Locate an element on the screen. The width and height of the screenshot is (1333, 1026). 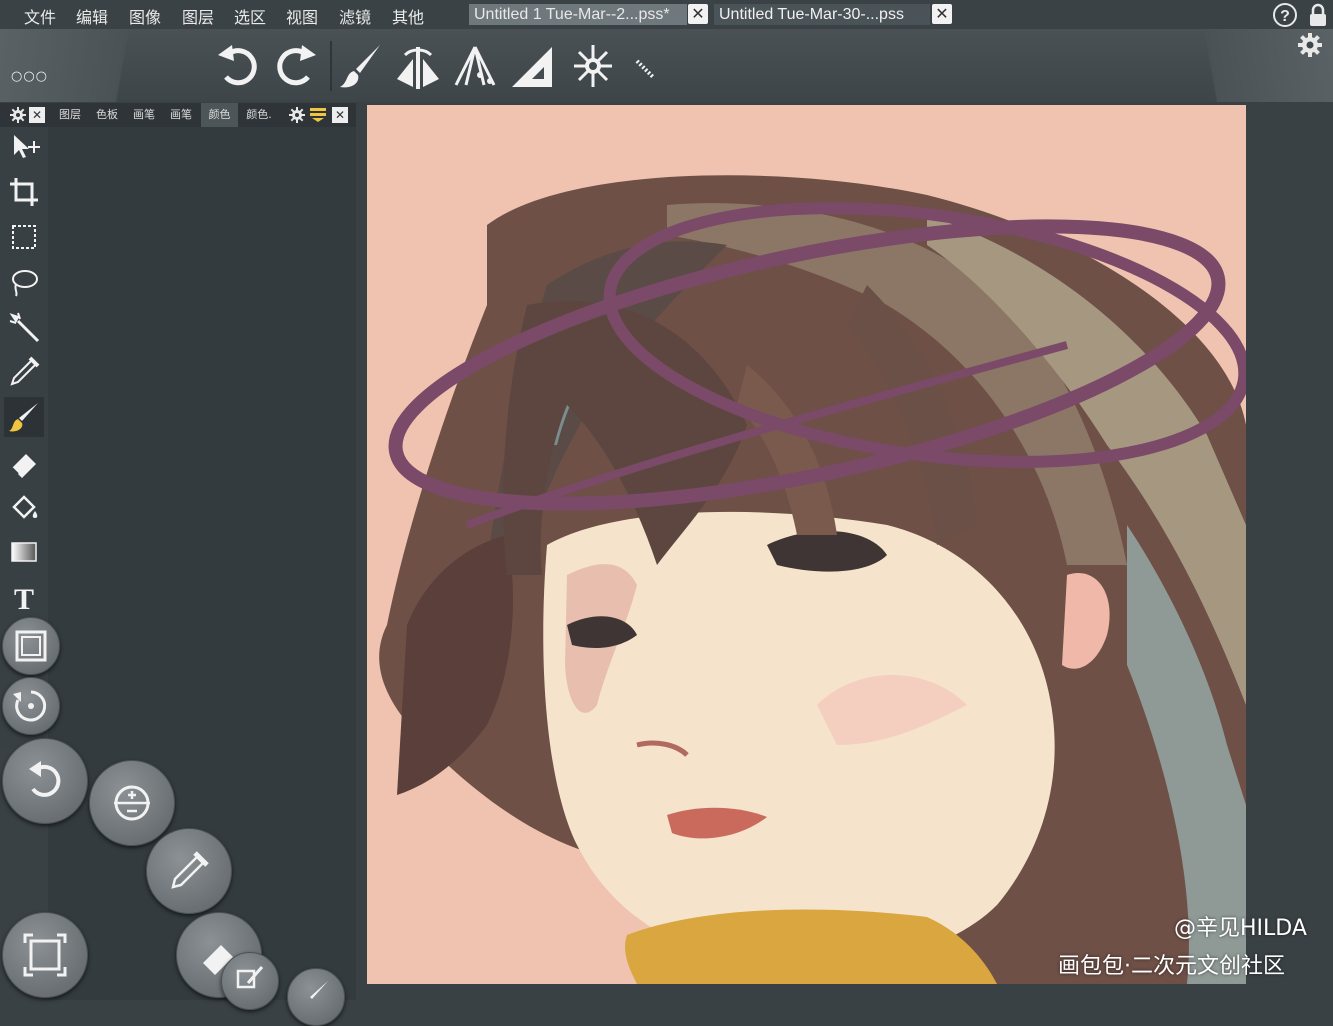
lasso-tool is located at coordinates (24, 282).